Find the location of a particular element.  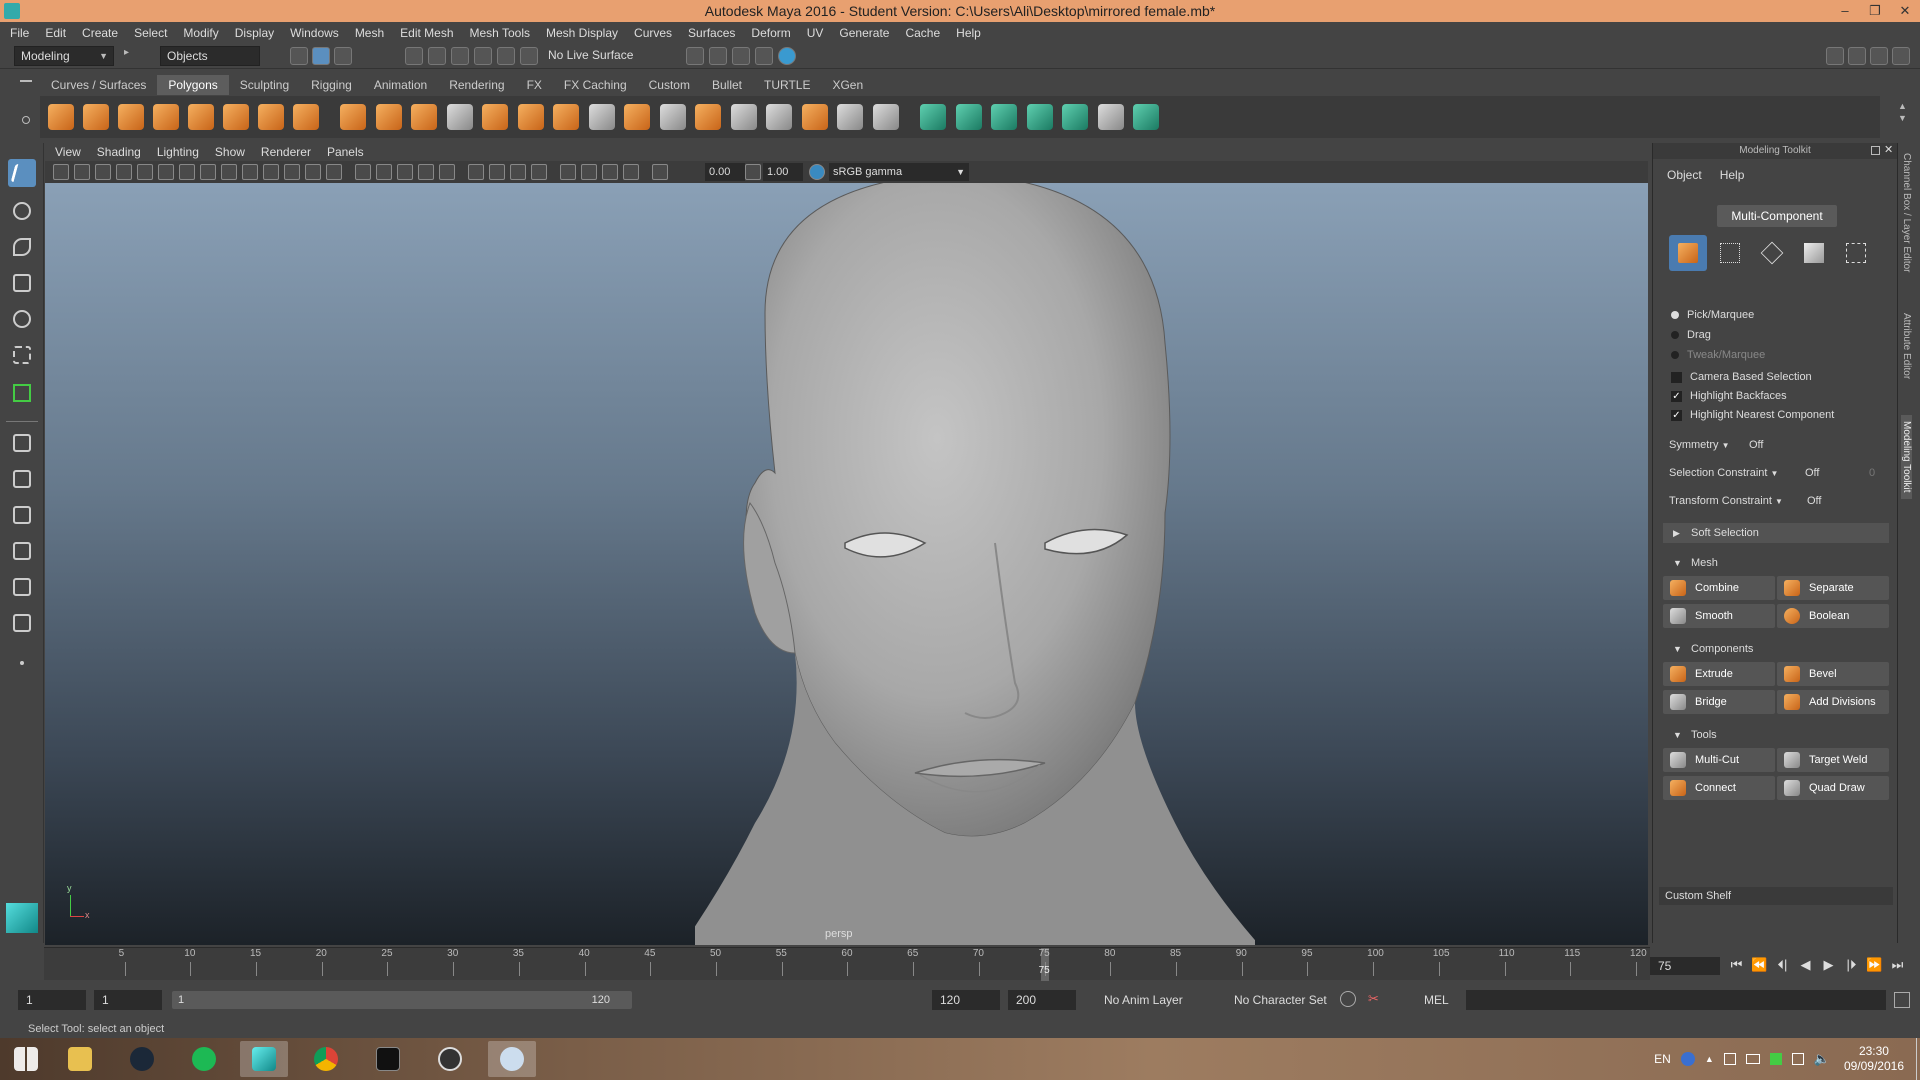

step-back-frame-button: ⏴| is located at coordinates (1782, 965).